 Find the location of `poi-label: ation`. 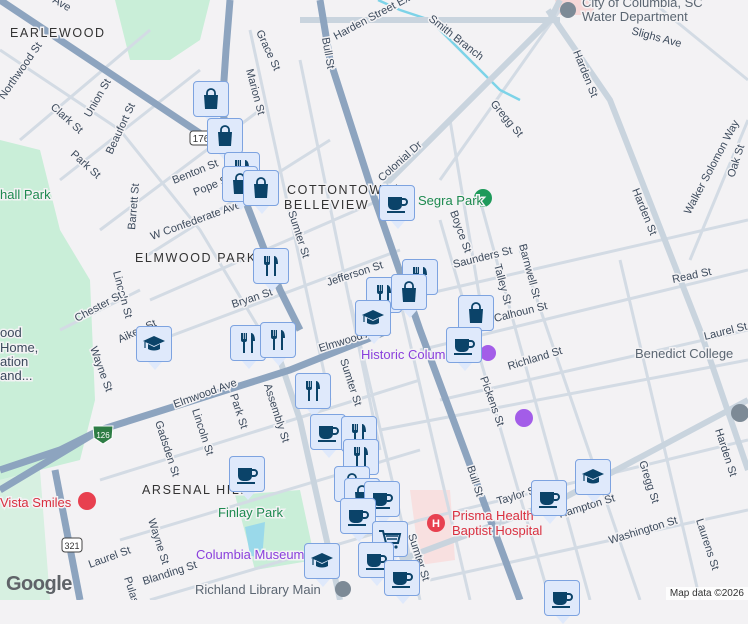

poi-label: ation is located at coordinates (14, 361).